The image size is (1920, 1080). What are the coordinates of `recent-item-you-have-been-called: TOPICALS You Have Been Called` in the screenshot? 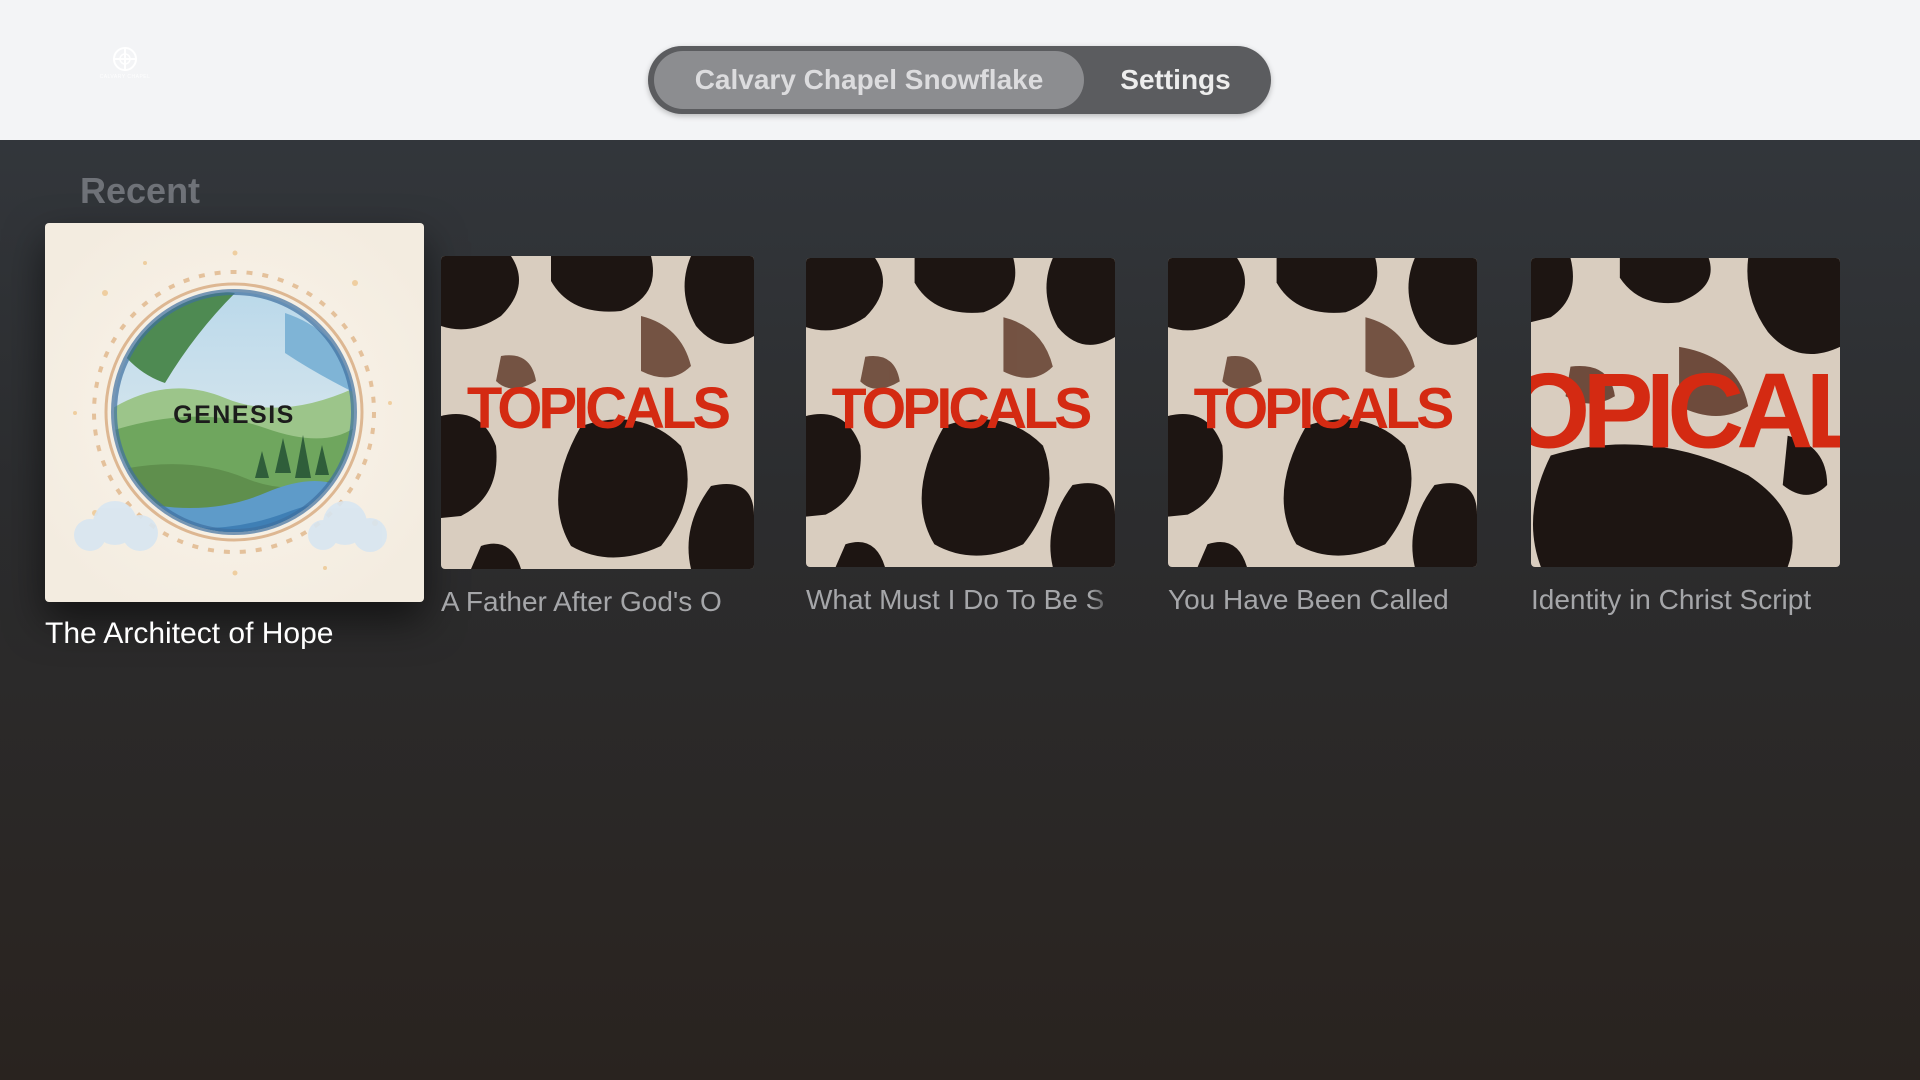 It's located at (1322, 441).